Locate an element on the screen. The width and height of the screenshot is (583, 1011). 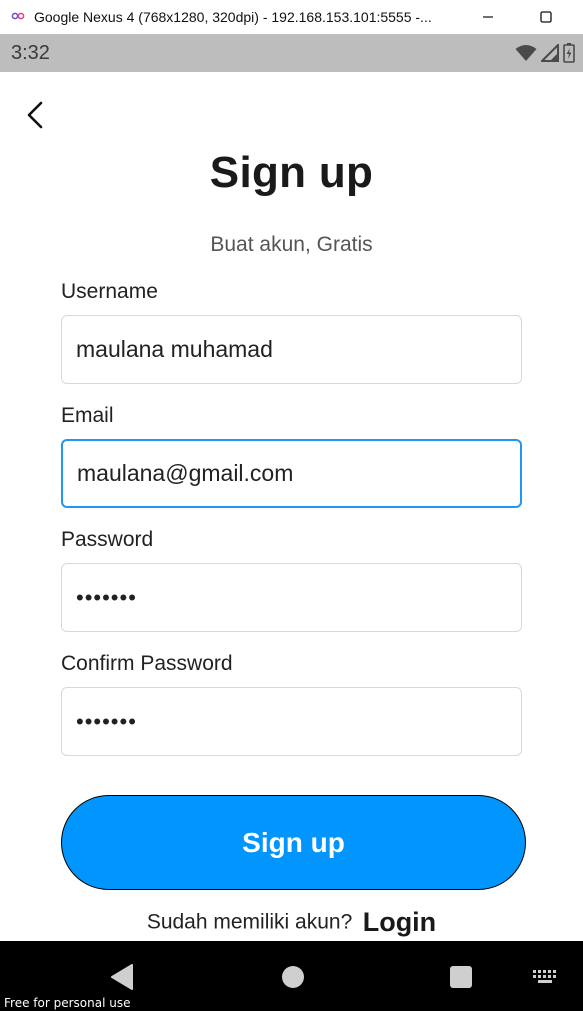
email-label: Email is located at coordinates (87, 415).